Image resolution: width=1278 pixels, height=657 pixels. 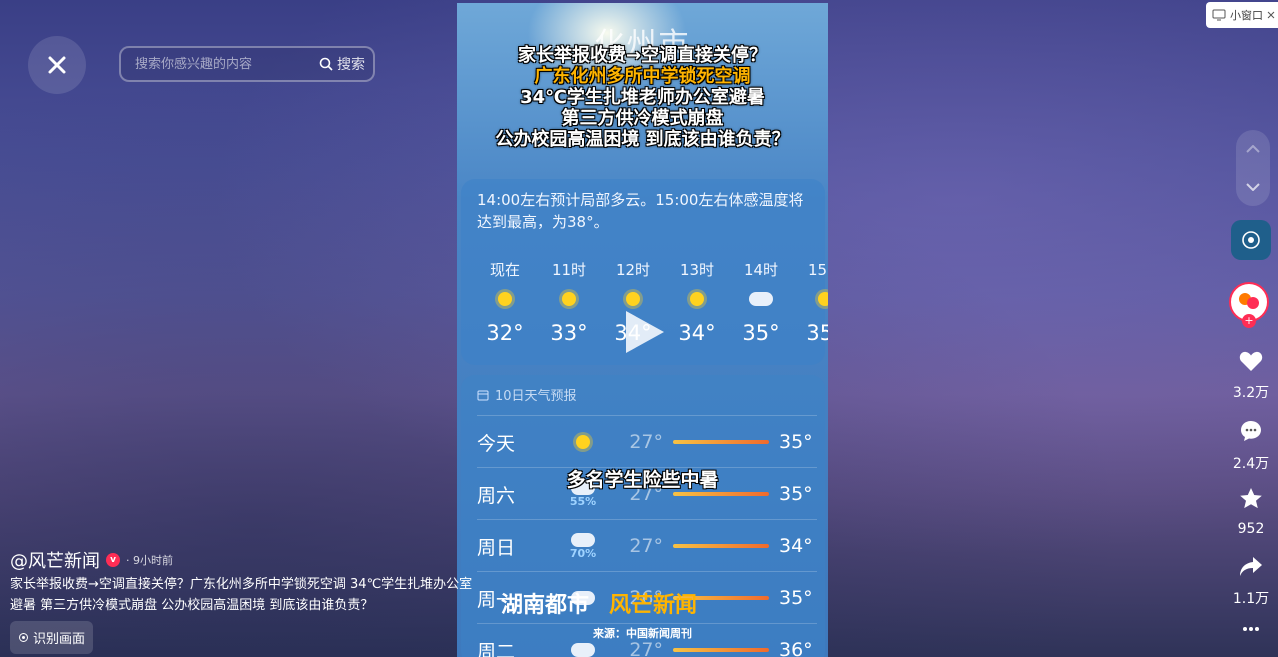 I want to click on like-count: 3.2万, so click(x=1251, y=393).